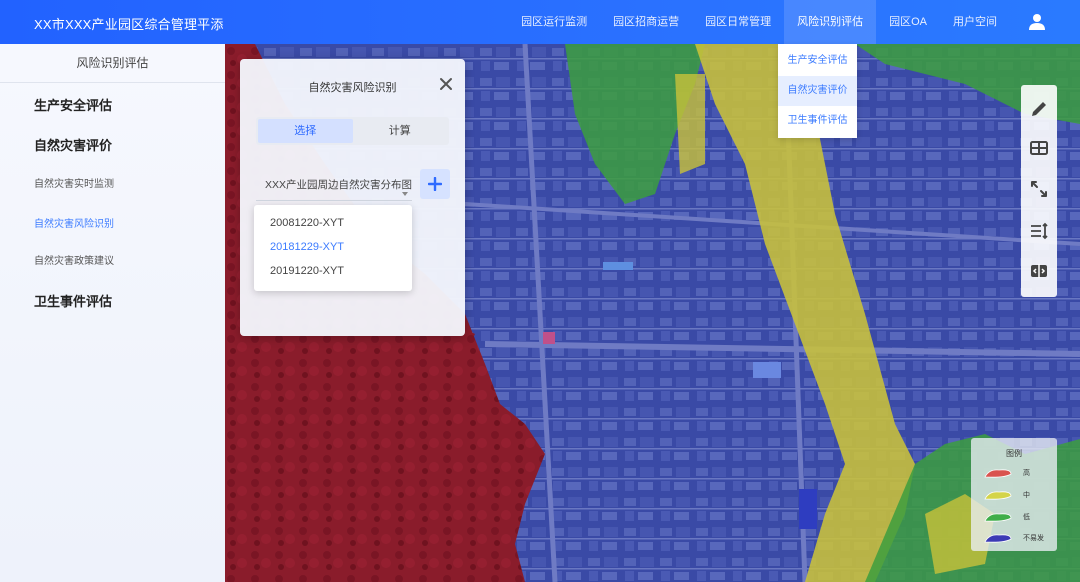 The image size is (1080, 582). I want to click on legend-item-not-prone: 不易发, so click(1013, 538).